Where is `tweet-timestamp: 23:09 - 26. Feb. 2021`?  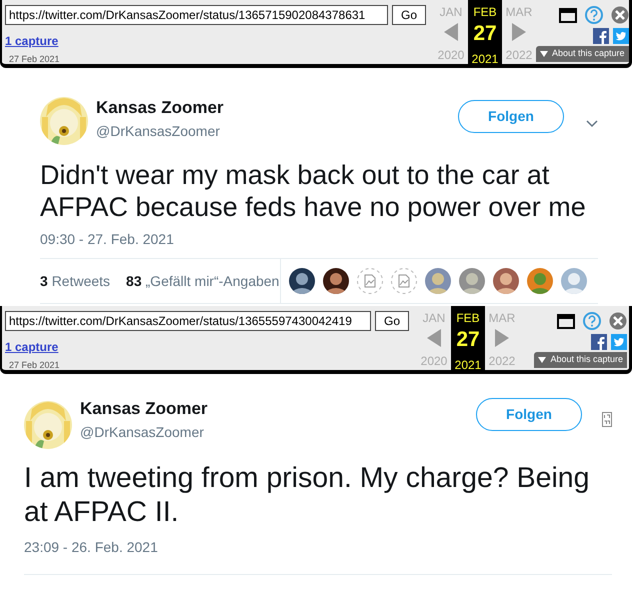 tweet-timestamp: 23:09 - 26. Feb. 2021 is located at coordinates (318, 547).